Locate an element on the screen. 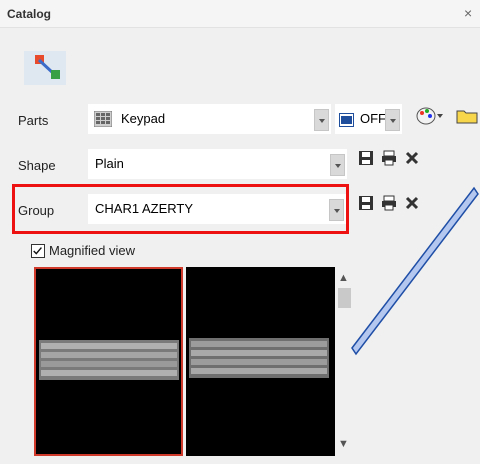 Image resolution: width=480 pixels, height=464 pixels. azerty-keyboard-preview is located at coordinates (108, 361).